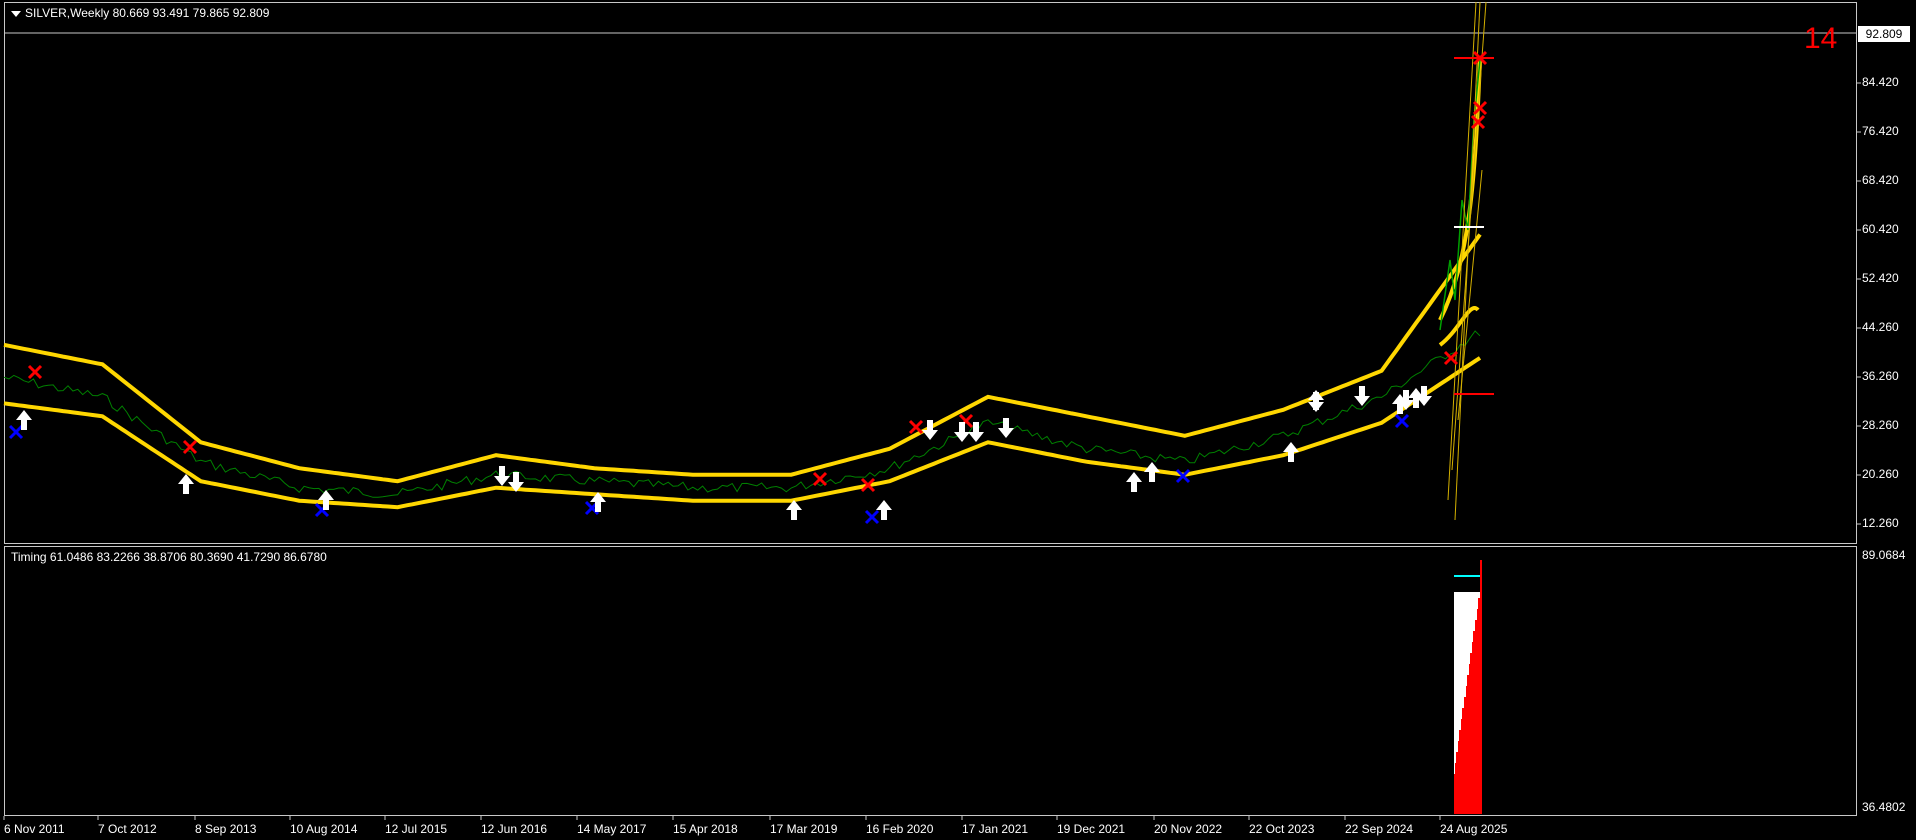 The width and height of the screenshot is (1916, 840). What do you see at coordinates (995, 829) in the screenshot?
I see `time-tick-label: 17 Jan 2021` at bounding box center [995, 829].